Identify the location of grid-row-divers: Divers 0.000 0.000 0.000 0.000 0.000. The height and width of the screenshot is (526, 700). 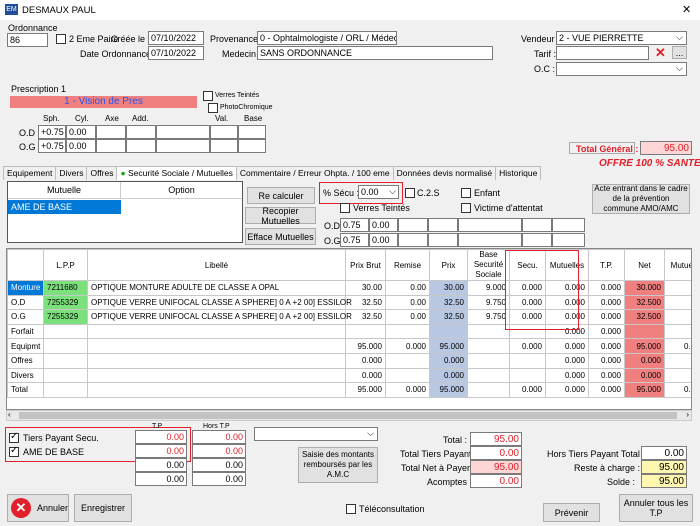
(349, 375).